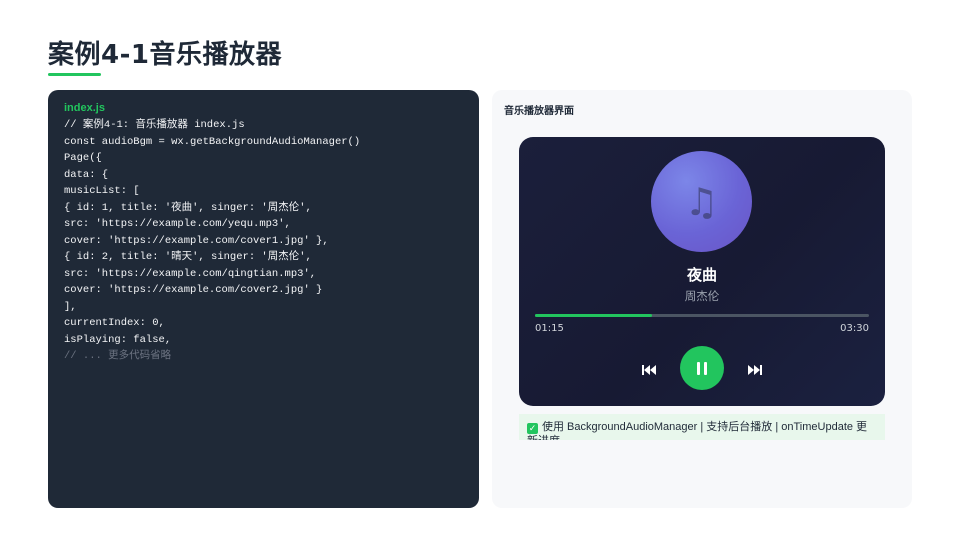 Image resolution: width=960 pixels, height=540 pixels. What do you see at coordinates (102, 191) in the screenshot?
I see `code-line: musicList: [` at bounding box center [102, 191].